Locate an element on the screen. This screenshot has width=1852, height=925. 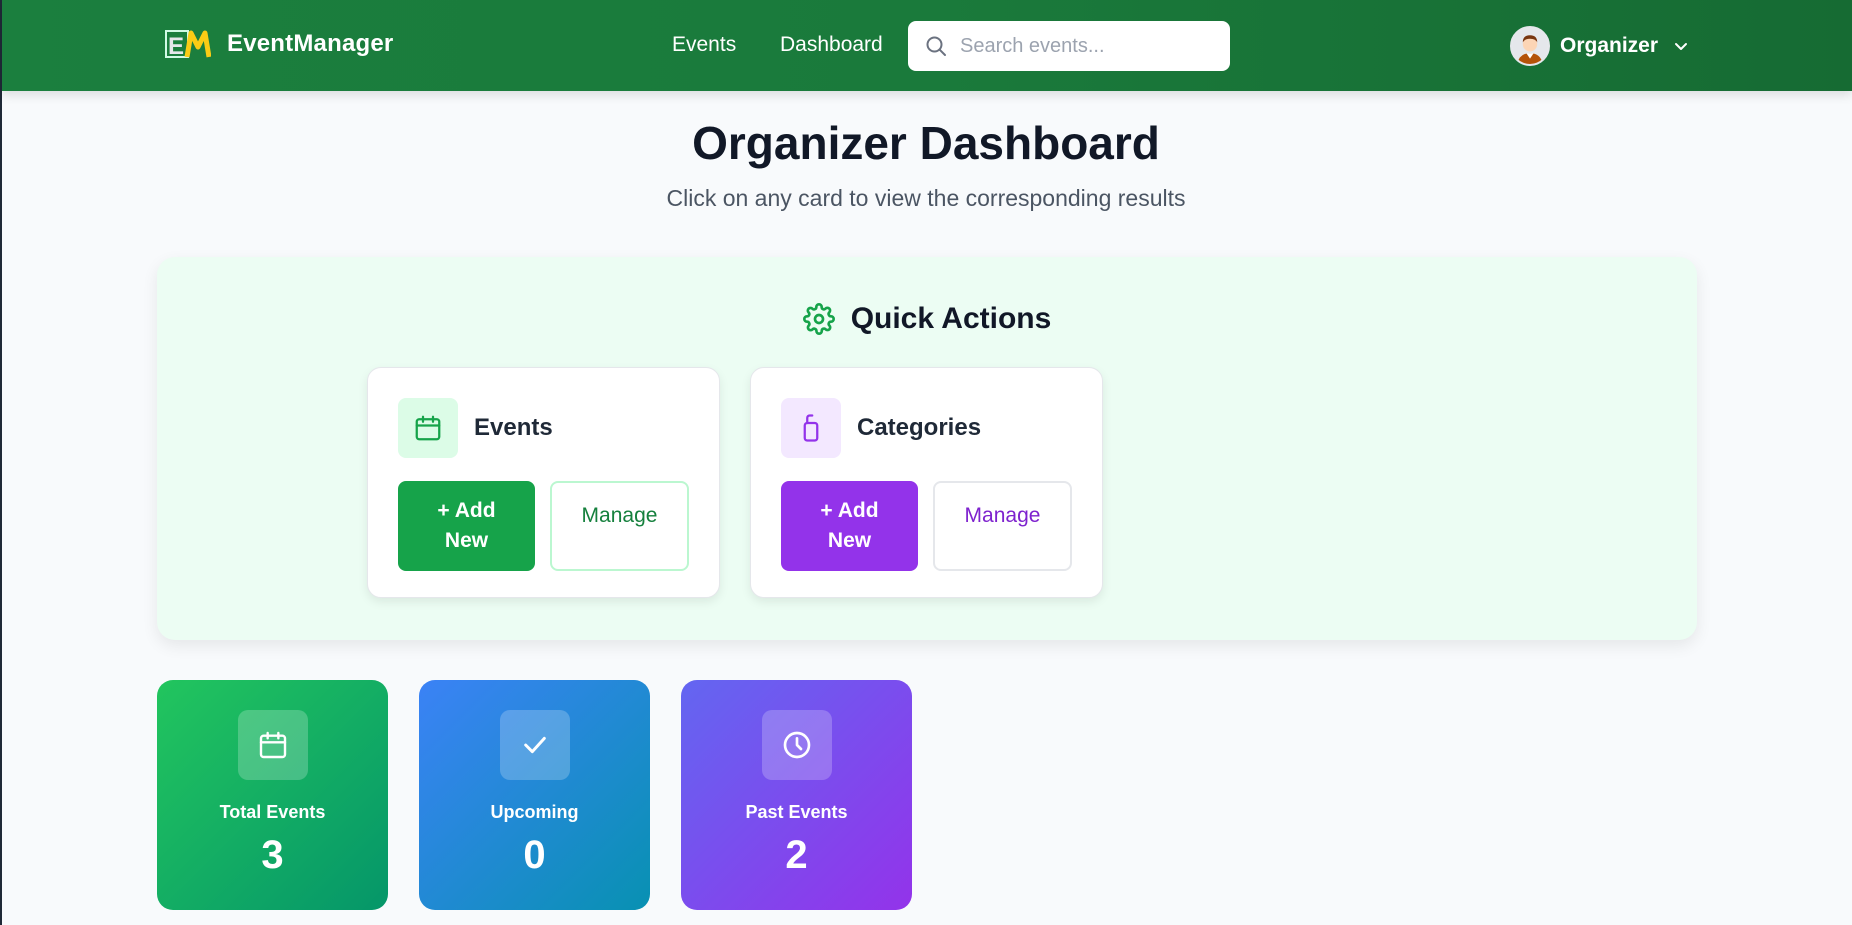
stat-card-total-events: Total Events 3 is located at coordinates (272, 795).